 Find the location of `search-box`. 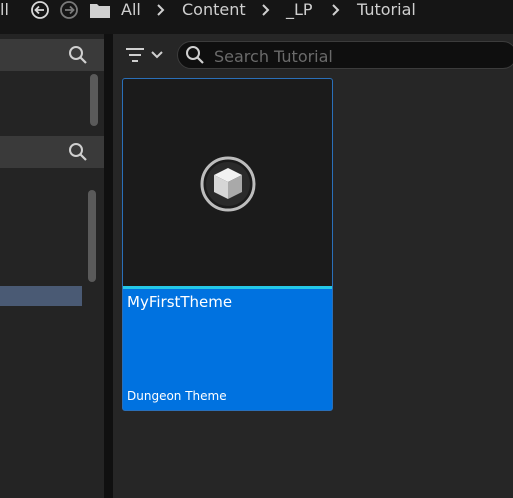

search-box is located at coordinates (345, 55).